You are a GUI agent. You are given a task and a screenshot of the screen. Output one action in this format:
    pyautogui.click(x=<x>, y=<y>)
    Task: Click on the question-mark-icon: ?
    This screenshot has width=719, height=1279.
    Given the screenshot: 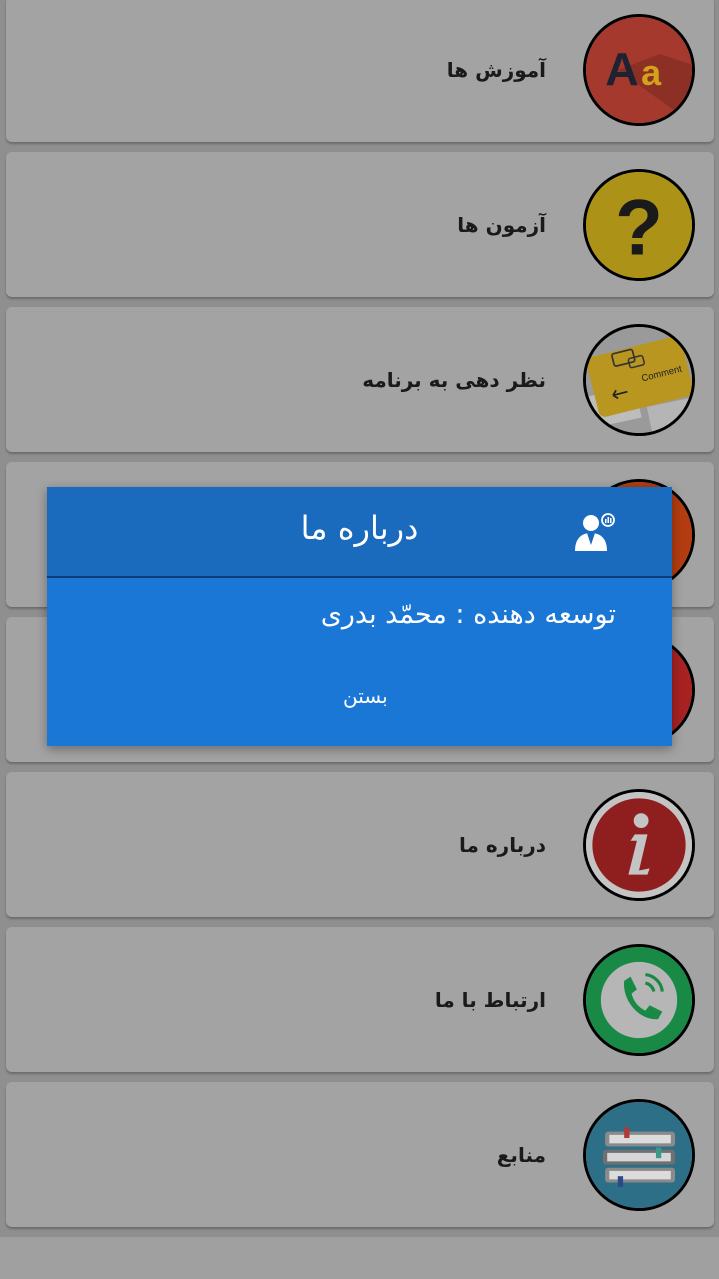 What is the action you would take?
    pyautogui.click(x=639, y=224)
    